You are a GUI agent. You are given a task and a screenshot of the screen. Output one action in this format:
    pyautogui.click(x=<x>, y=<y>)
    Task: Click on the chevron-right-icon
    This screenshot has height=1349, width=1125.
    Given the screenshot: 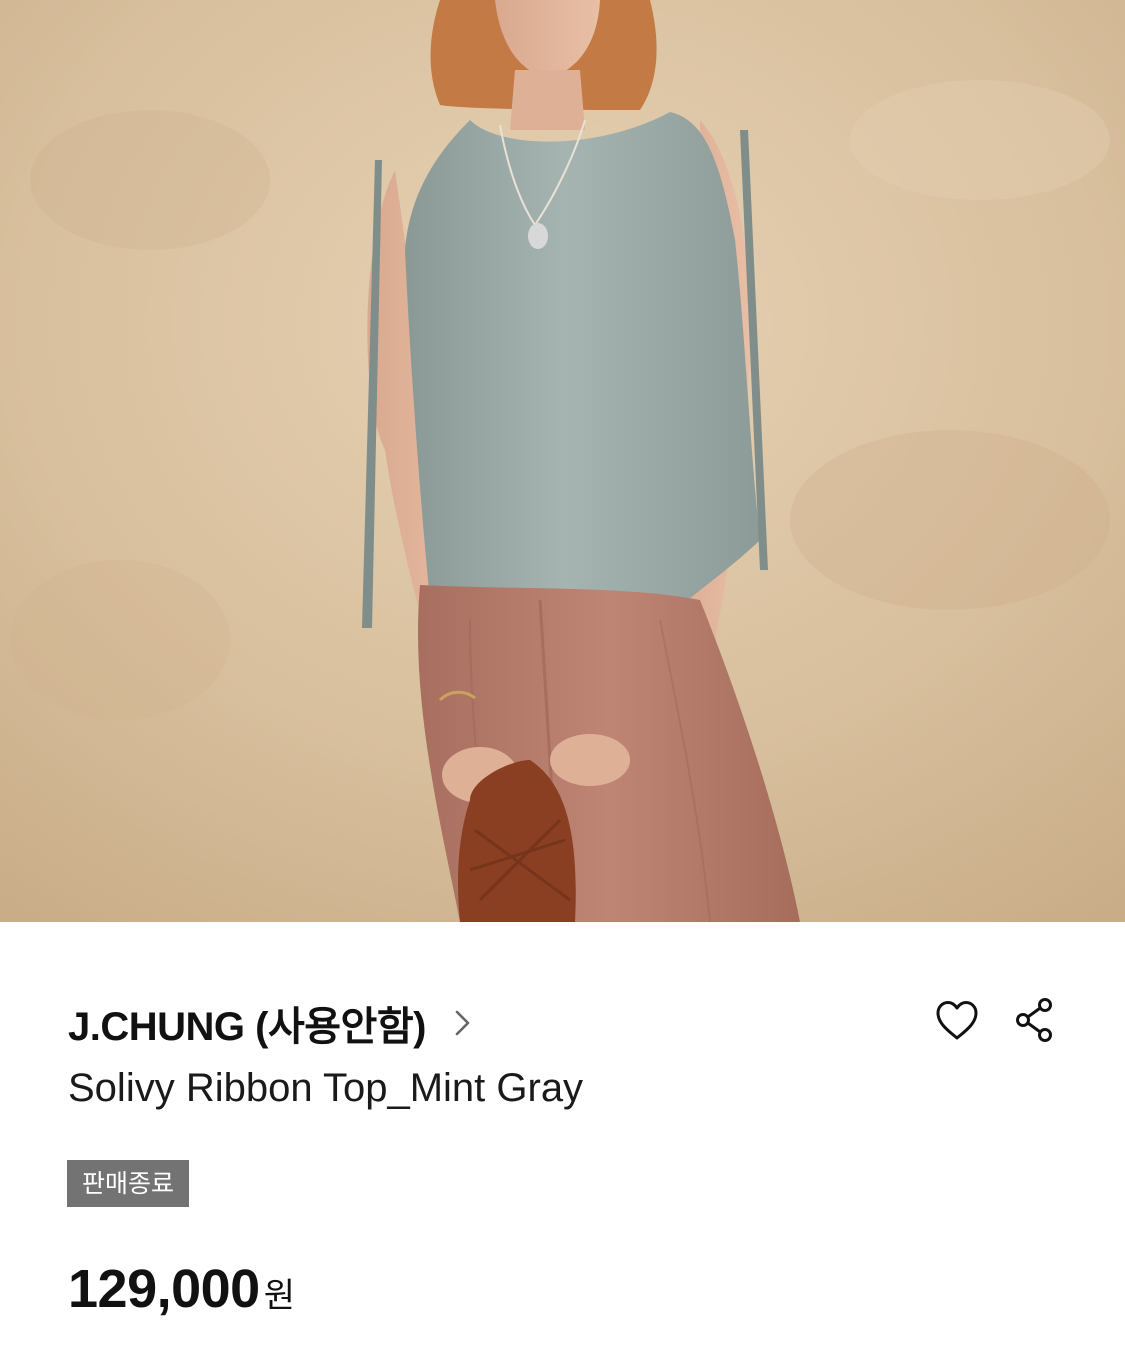 What is the action you would take?
    pyautogui.click(x=463, y=1023)
    